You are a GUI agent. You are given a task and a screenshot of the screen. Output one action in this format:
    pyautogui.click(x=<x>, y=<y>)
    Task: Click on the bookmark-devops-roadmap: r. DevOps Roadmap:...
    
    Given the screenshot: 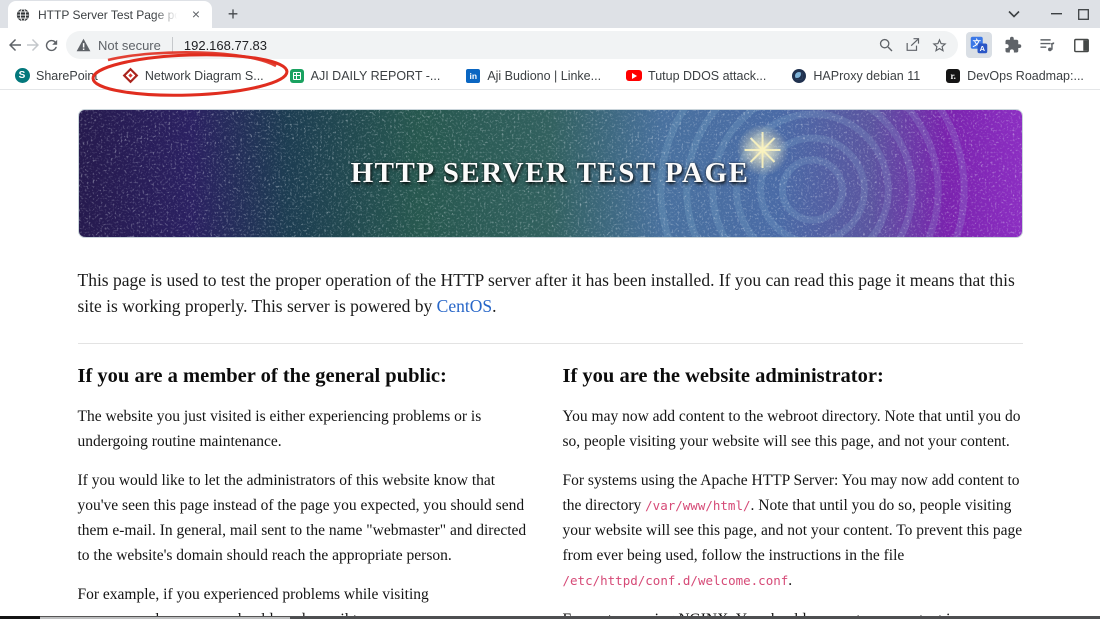 What is the action you would take?
    pyautogui.click(x=1014, y=76)
    